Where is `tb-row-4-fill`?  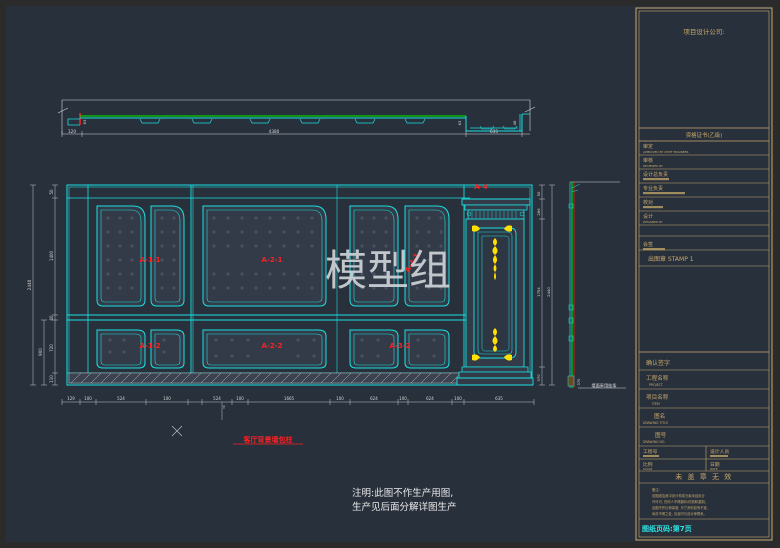 tb-row-4-fill is located at coordinates (653, 207).